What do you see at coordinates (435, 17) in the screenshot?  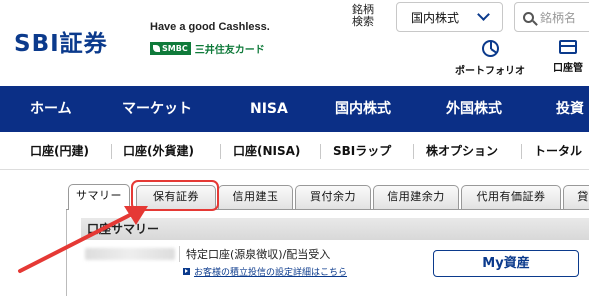 I see `market-select-value: 国内株式` at bounding box center [435, 17].